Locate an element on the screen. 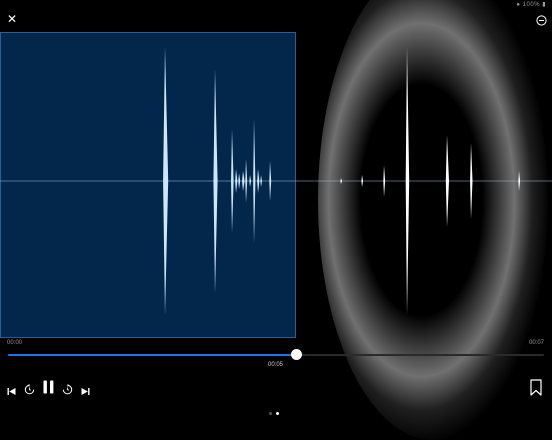 This screenshot has height=440, width=552. pause-icon is located at coordinates (48, 387).